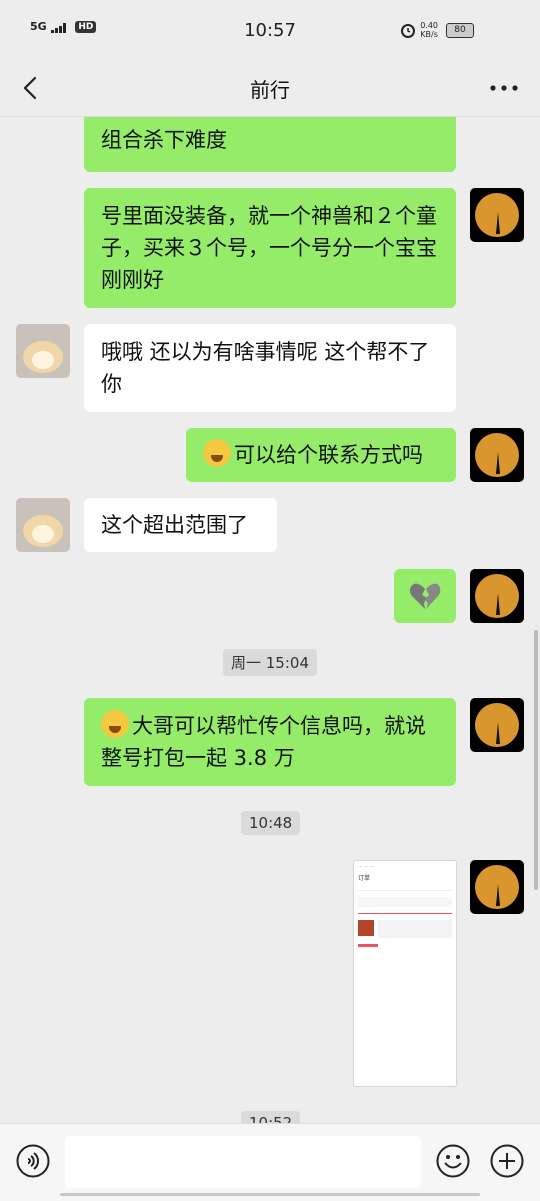 This screenshot has height=1201, width=540. Describe the element at coordinates (164, 140) in the screenshot. I see `message-text: 组合杀下难度` at that location.